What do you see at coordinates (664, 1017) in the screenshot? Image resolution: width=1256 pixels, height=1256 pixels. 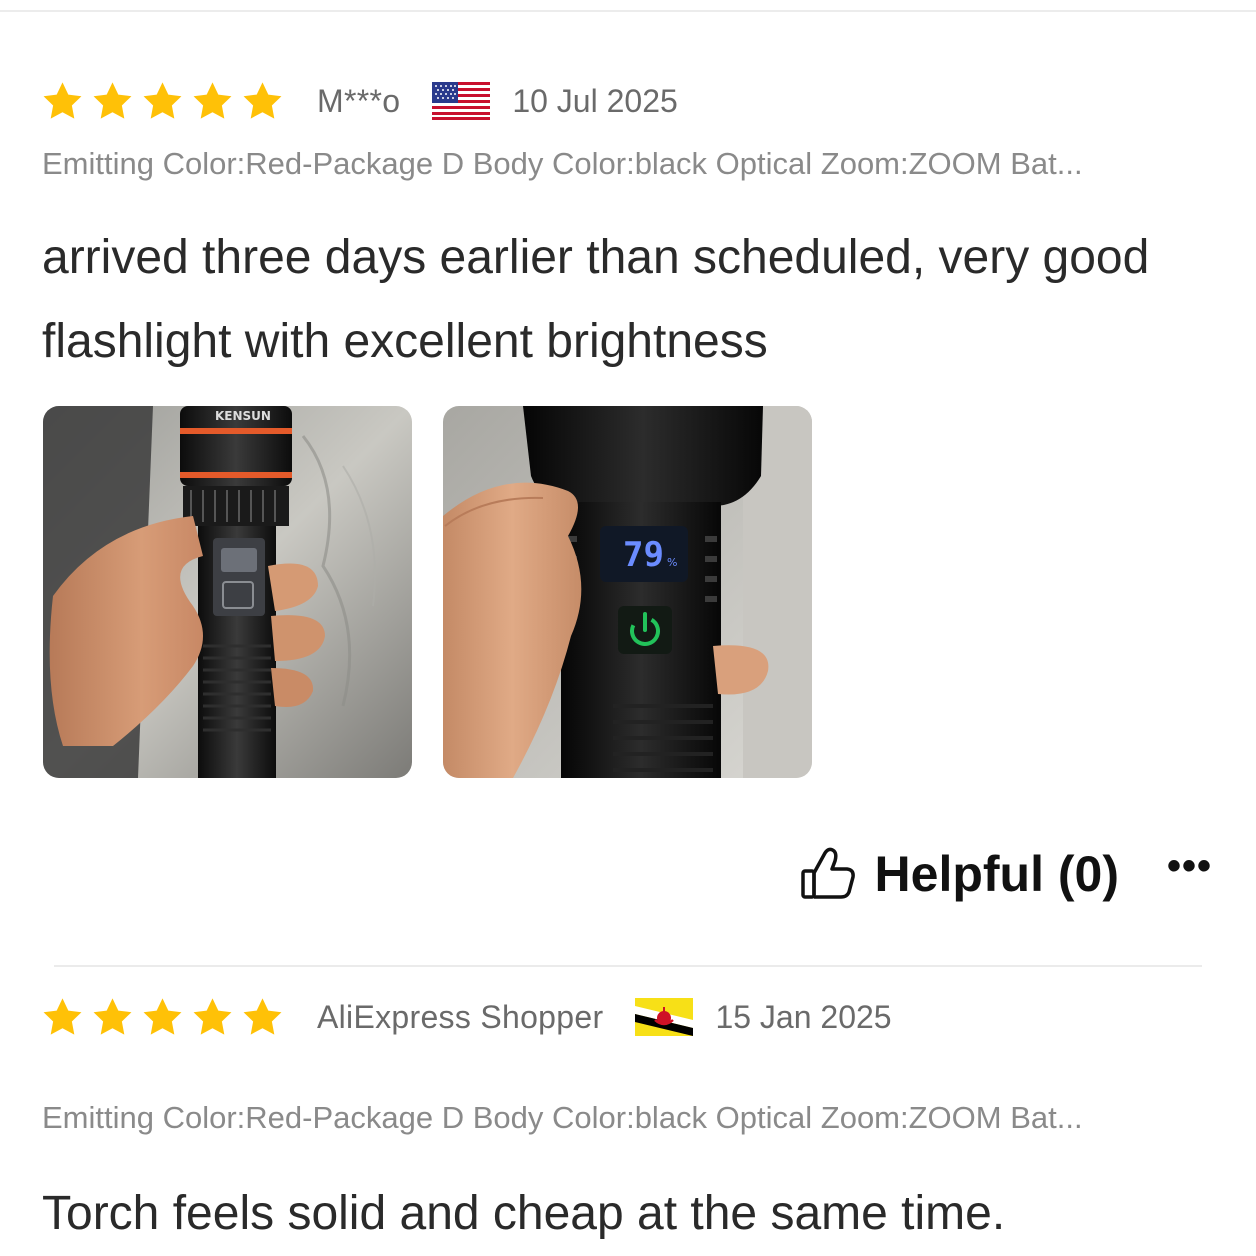 I see `brunei-flag-icon` at bounding box center [664, 1017].